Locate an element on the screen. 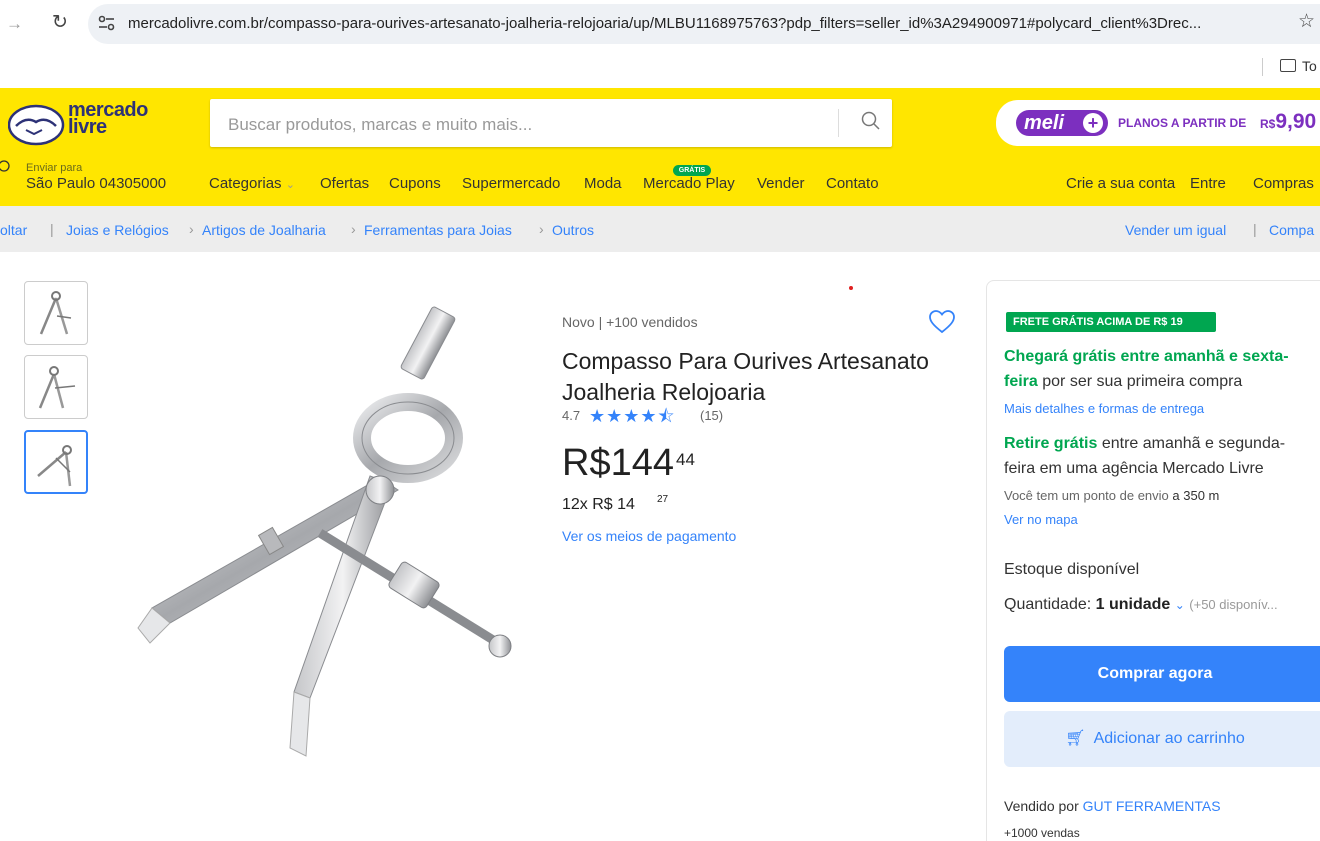 The height and width of the screenshot is (841, 1320). price: R$144 is located at coordinates (618, 463).